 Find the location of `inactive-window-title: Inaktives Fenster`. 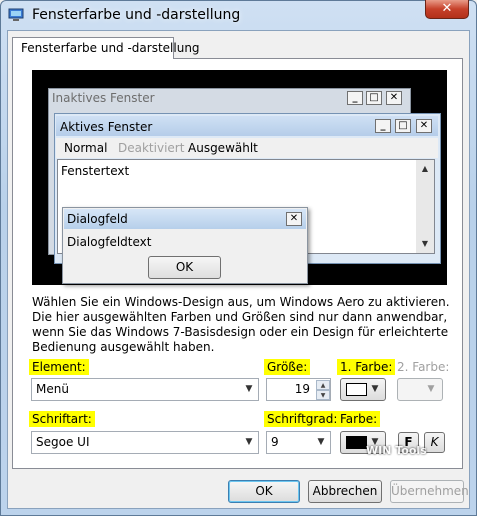

inactive-window-title: Inaktives Fenster is located at coordinates (103, 98).